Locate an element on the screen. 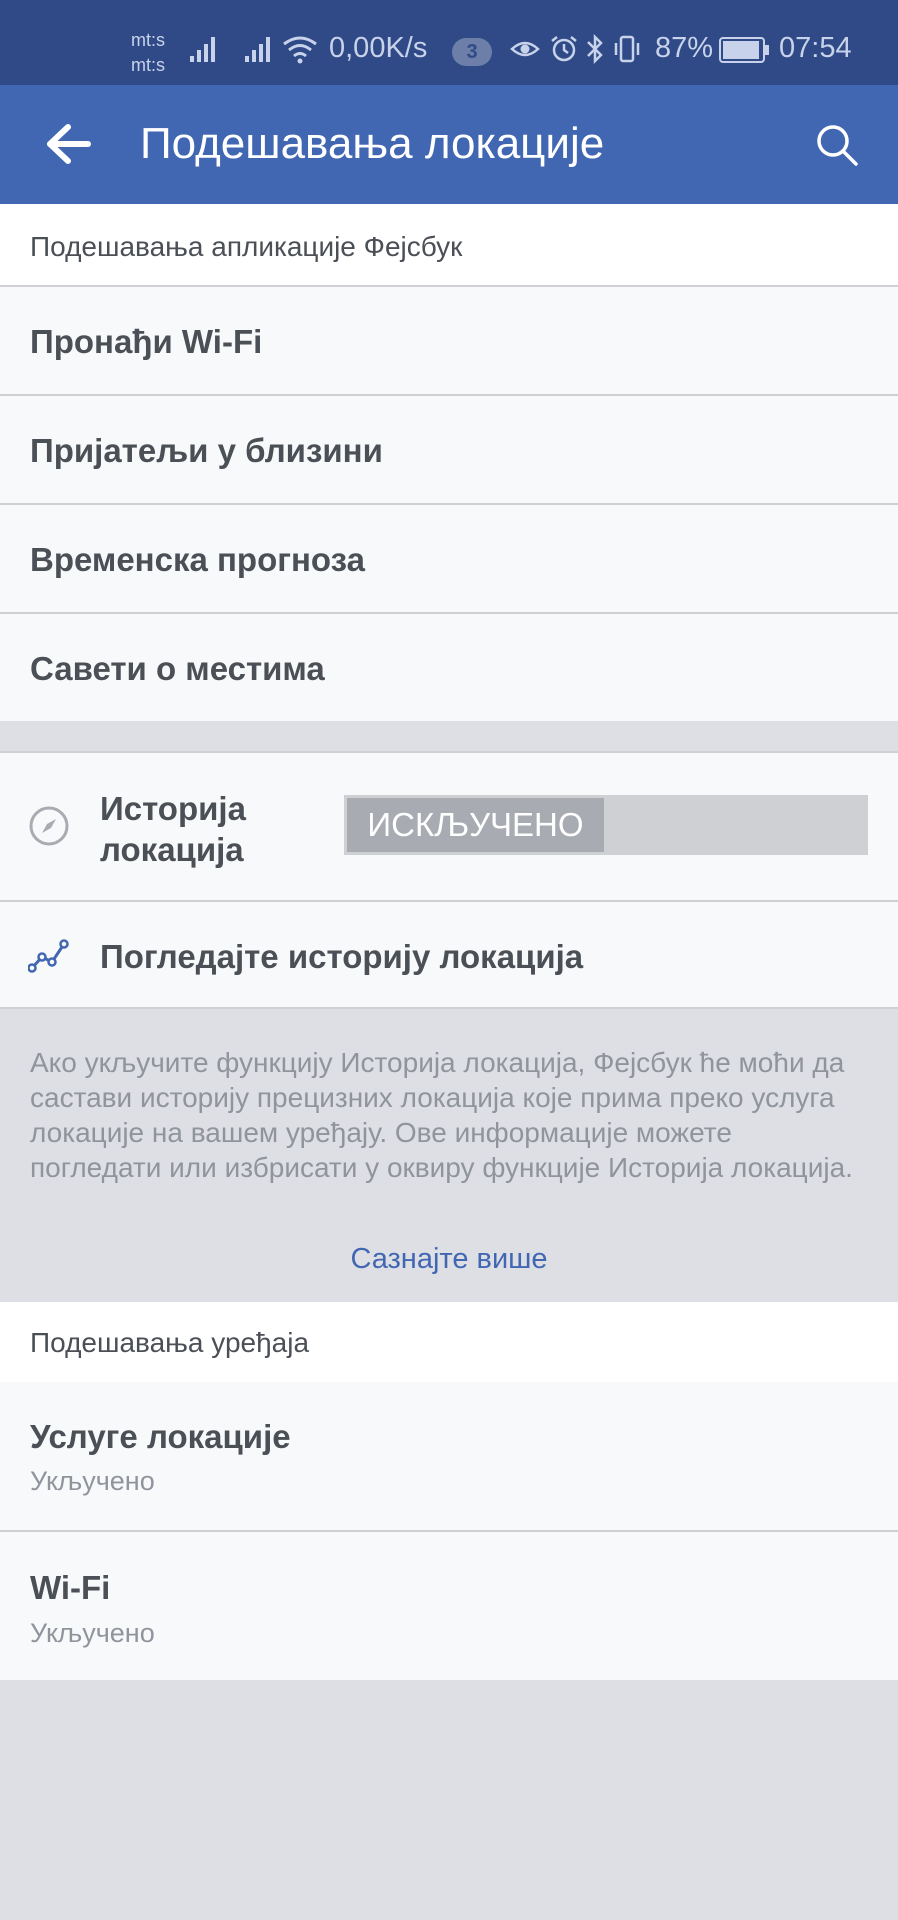  bluetooth-icon is located at coordinates (595, 49).